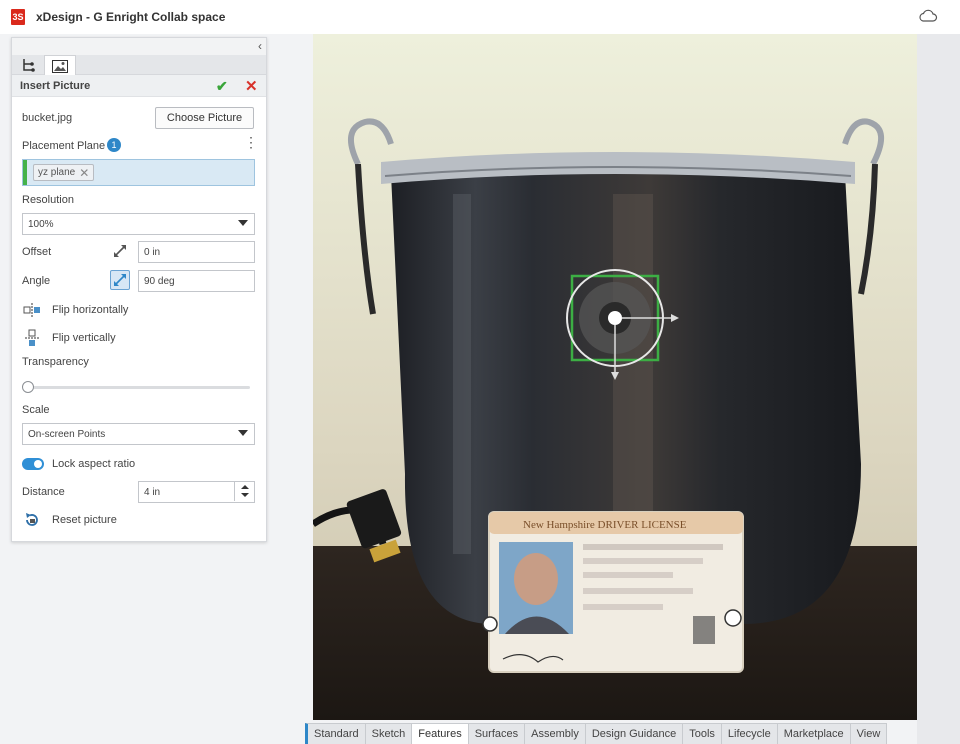 The height and width of the screenshot is (744, 960). Describe the element at coordinates (928, 16) in the screenshot. I see `cloud-icon` at that location.